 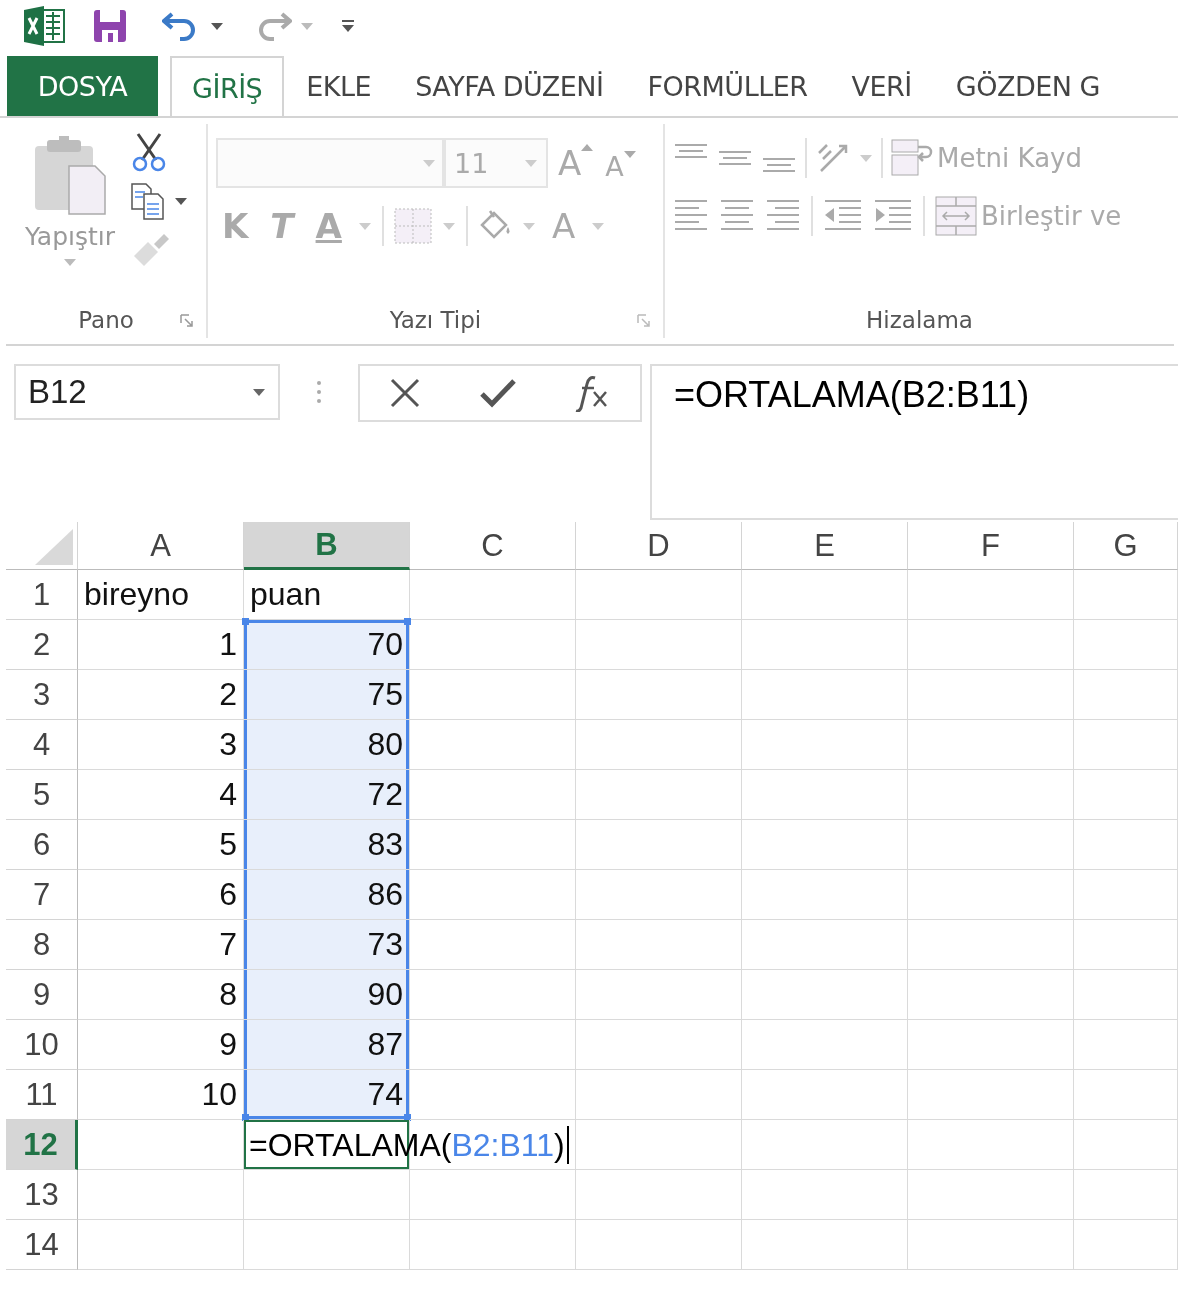 What do you see at coordinates (327, 546) in the screenshot?
I see `column-header: B` at bounding box center [327, 546].